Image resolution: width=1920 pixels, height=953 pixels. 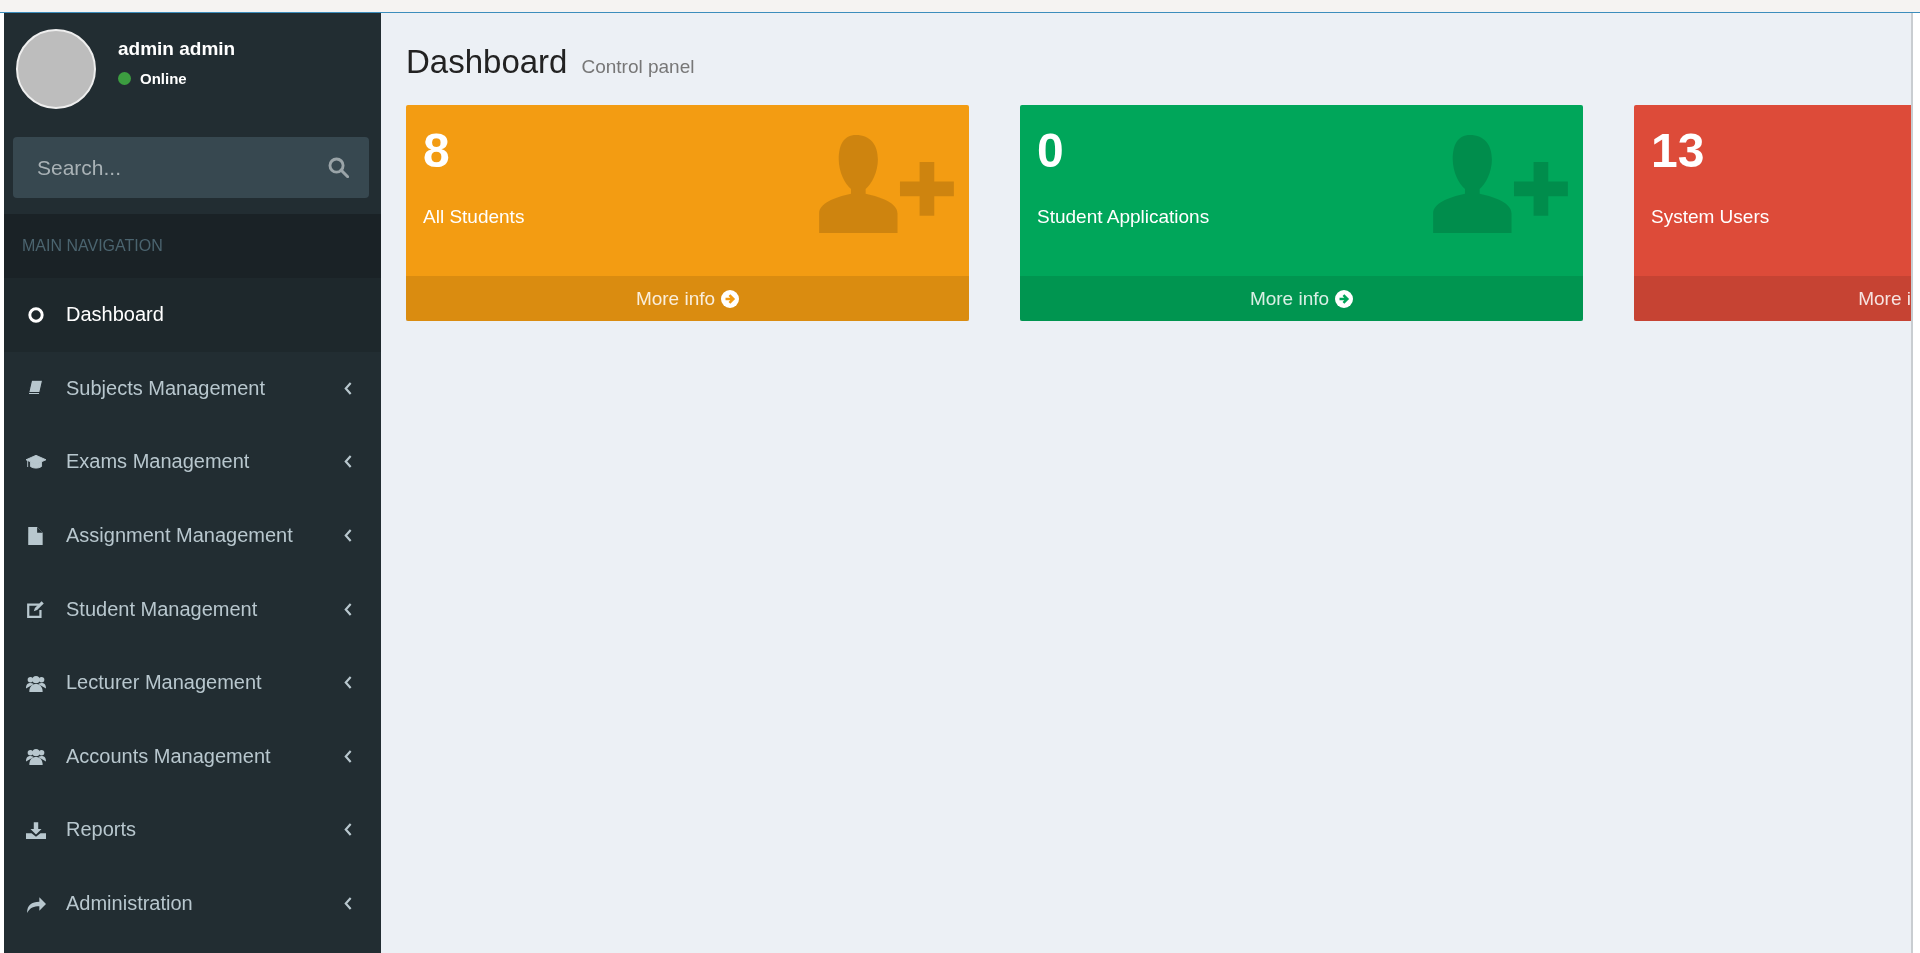 I want to click on nav-item: Exams Management, so click(x=192, y=462).